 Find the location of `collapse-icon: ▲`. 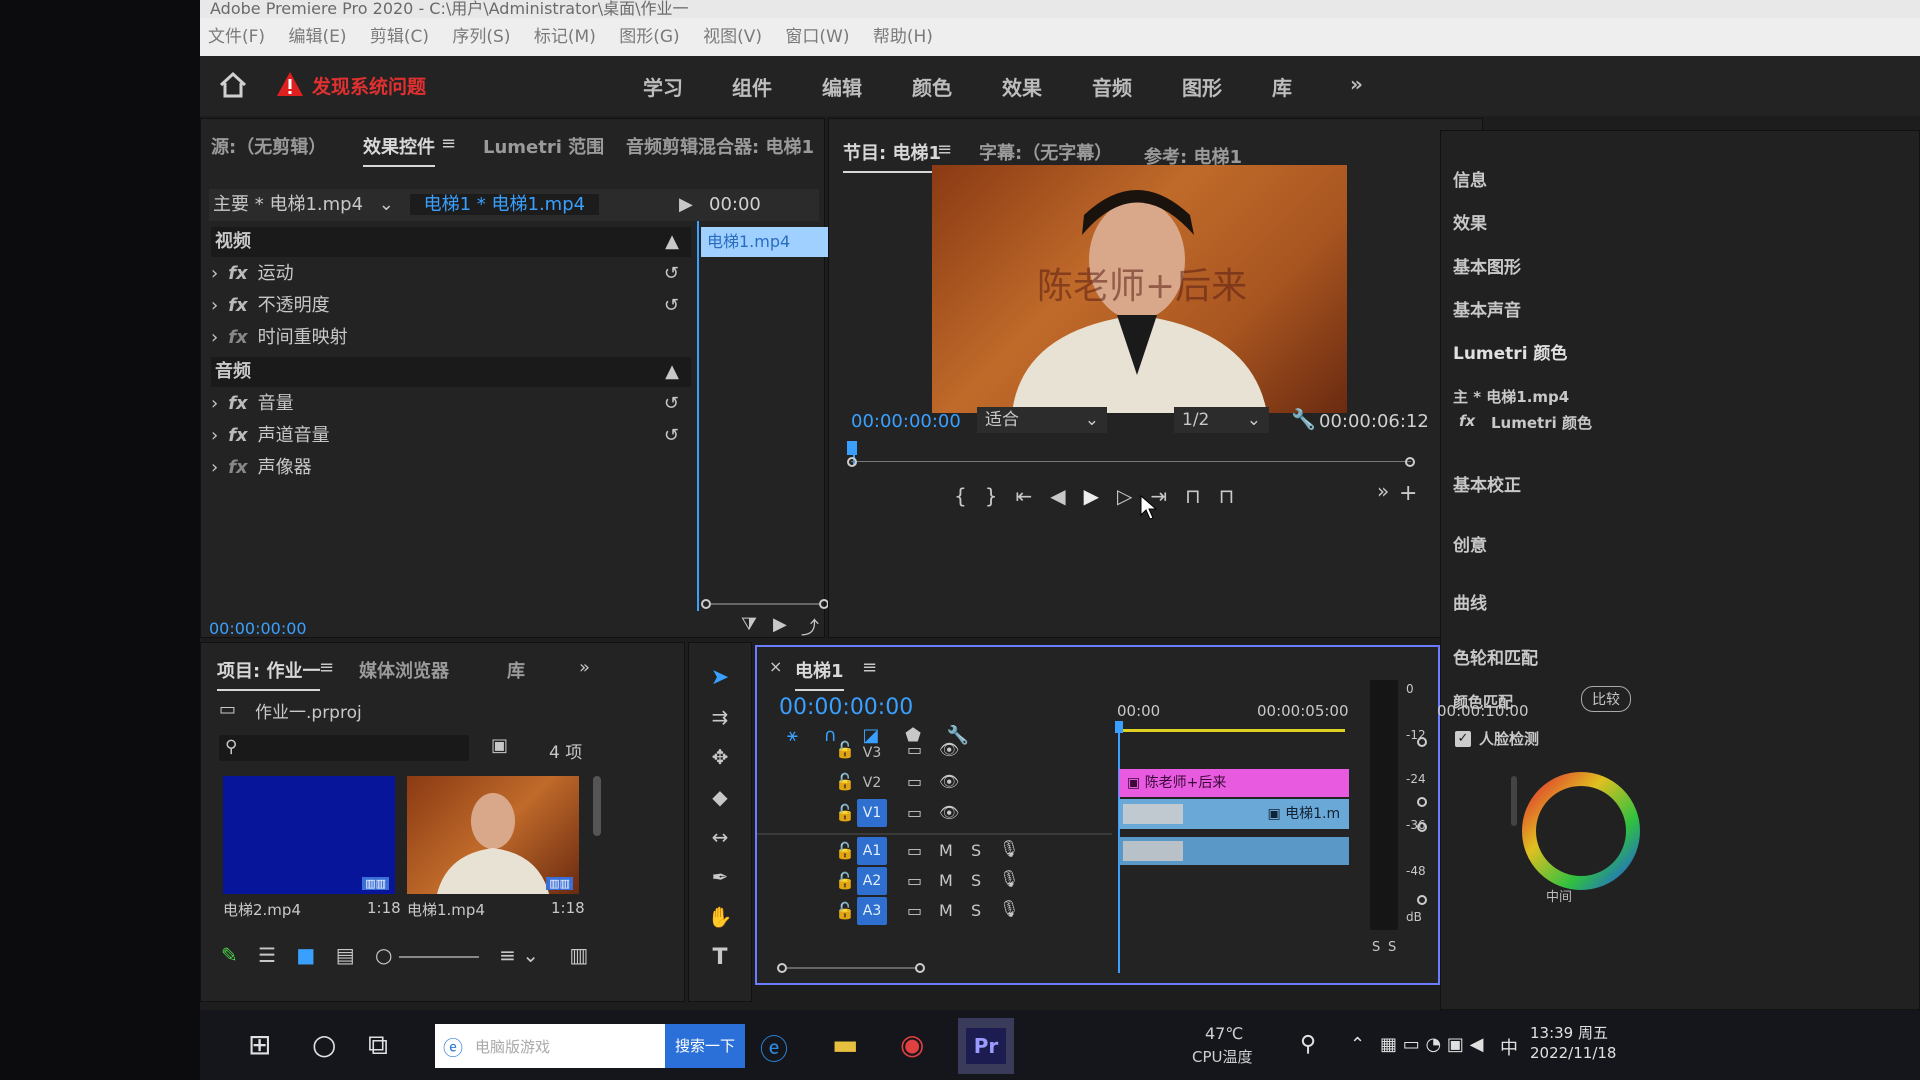

collapse-icon: ▲ is located at coordinates (672, 372).